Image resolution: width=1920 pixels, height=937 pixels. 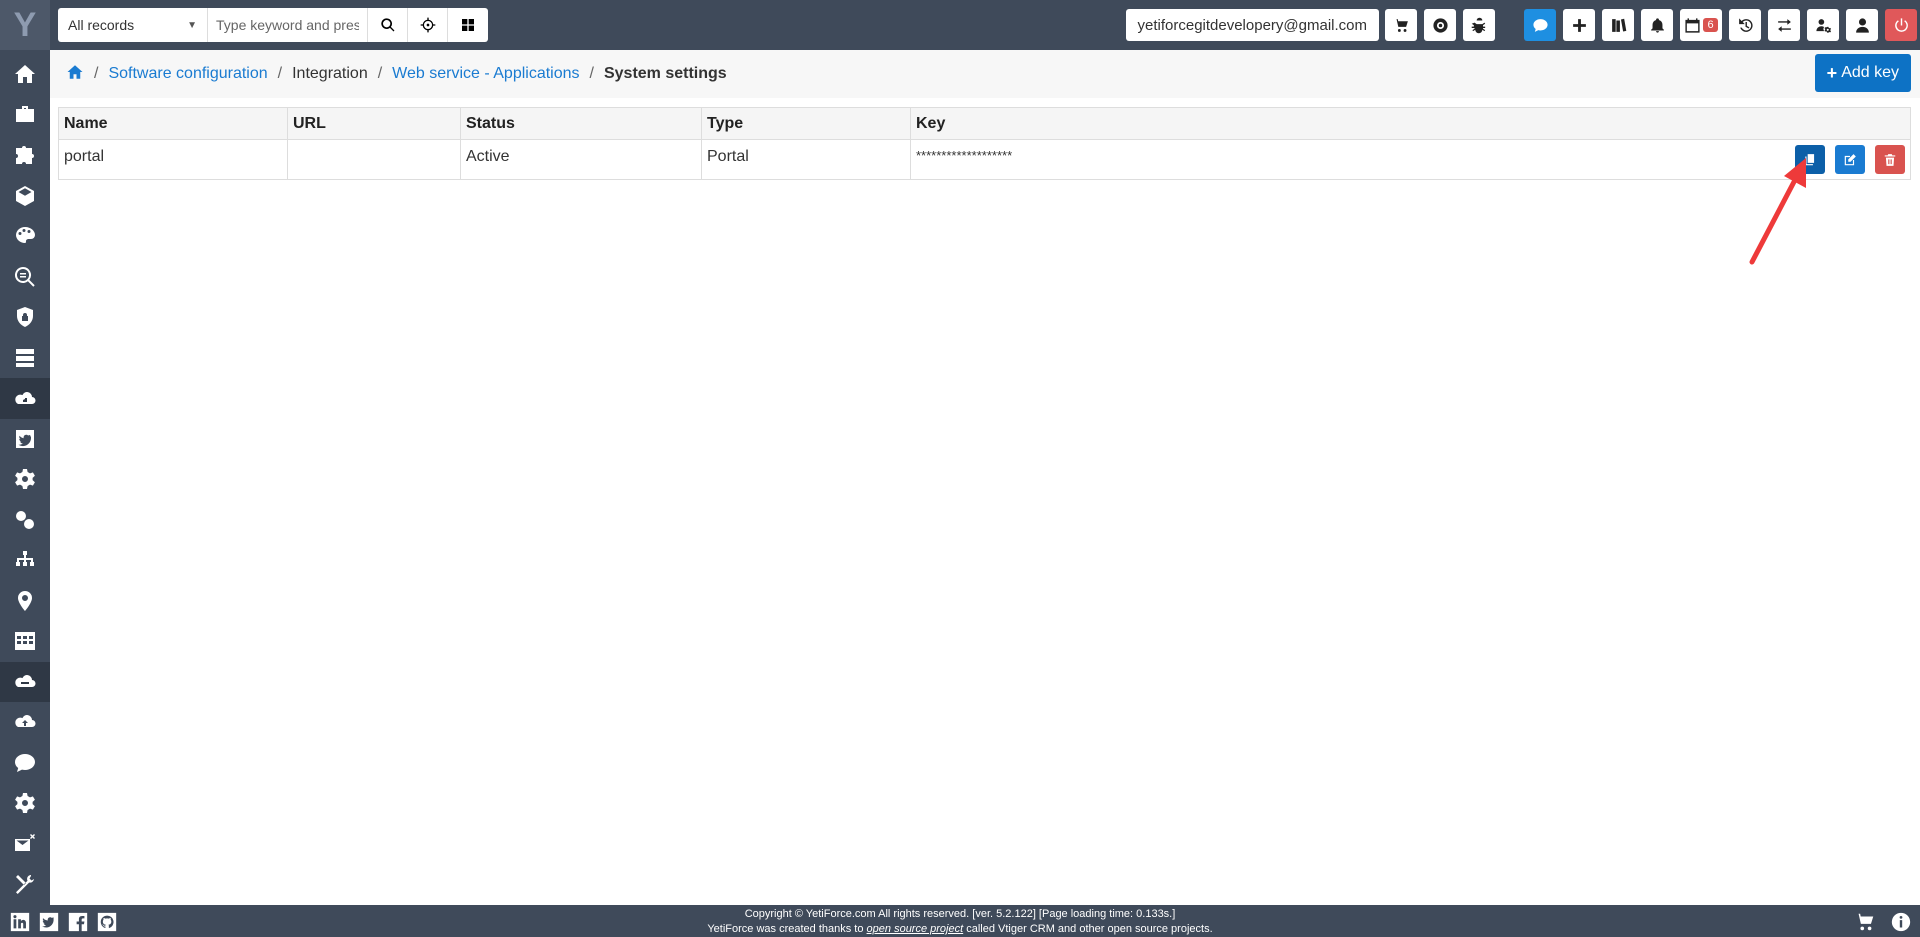 I want to click on sidebar-palette-icon, so click(x=25, y=236).